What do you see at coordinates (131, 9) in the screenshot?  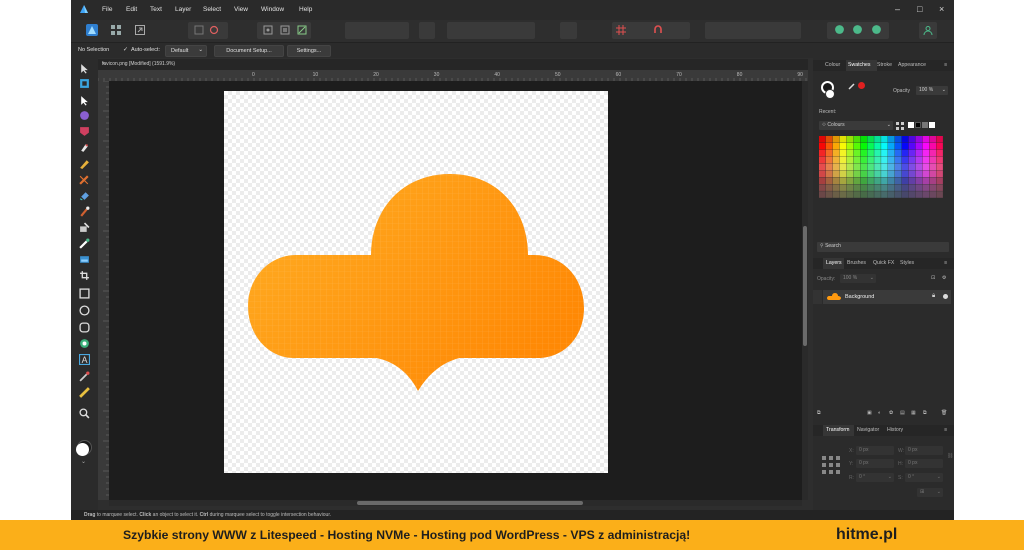 I see `menu-edit: Edit` at bounding box center [131, 9].